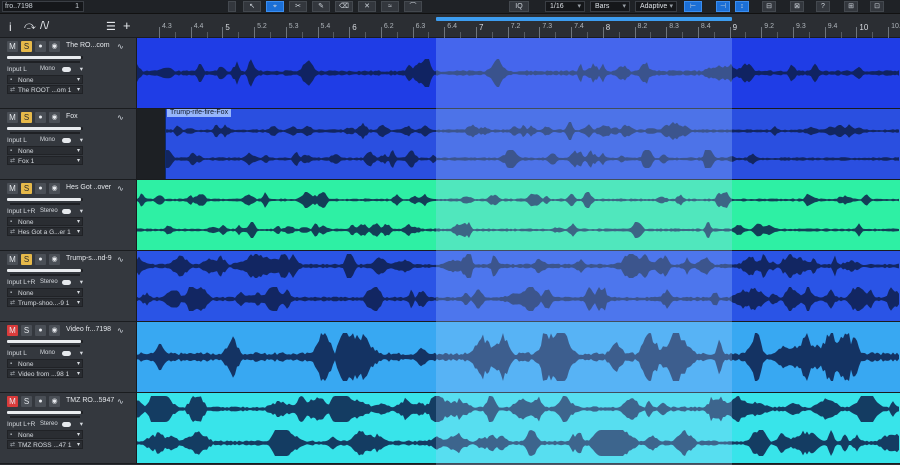  What do you see at coordinates (91, 45) in the screenshot?
I see `track-name: The RO...com` at bounding box center [91, 45].